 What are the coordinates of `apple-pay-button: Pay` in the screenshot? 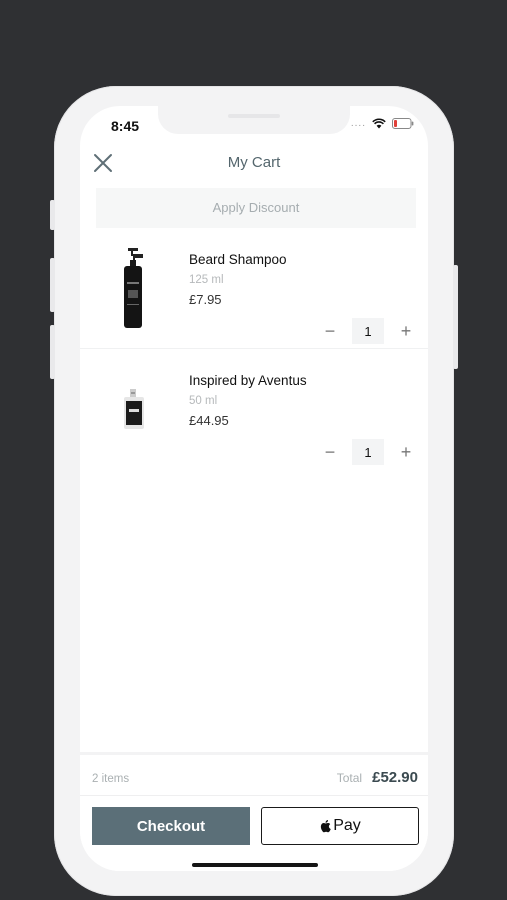 It's located at (340, 826).